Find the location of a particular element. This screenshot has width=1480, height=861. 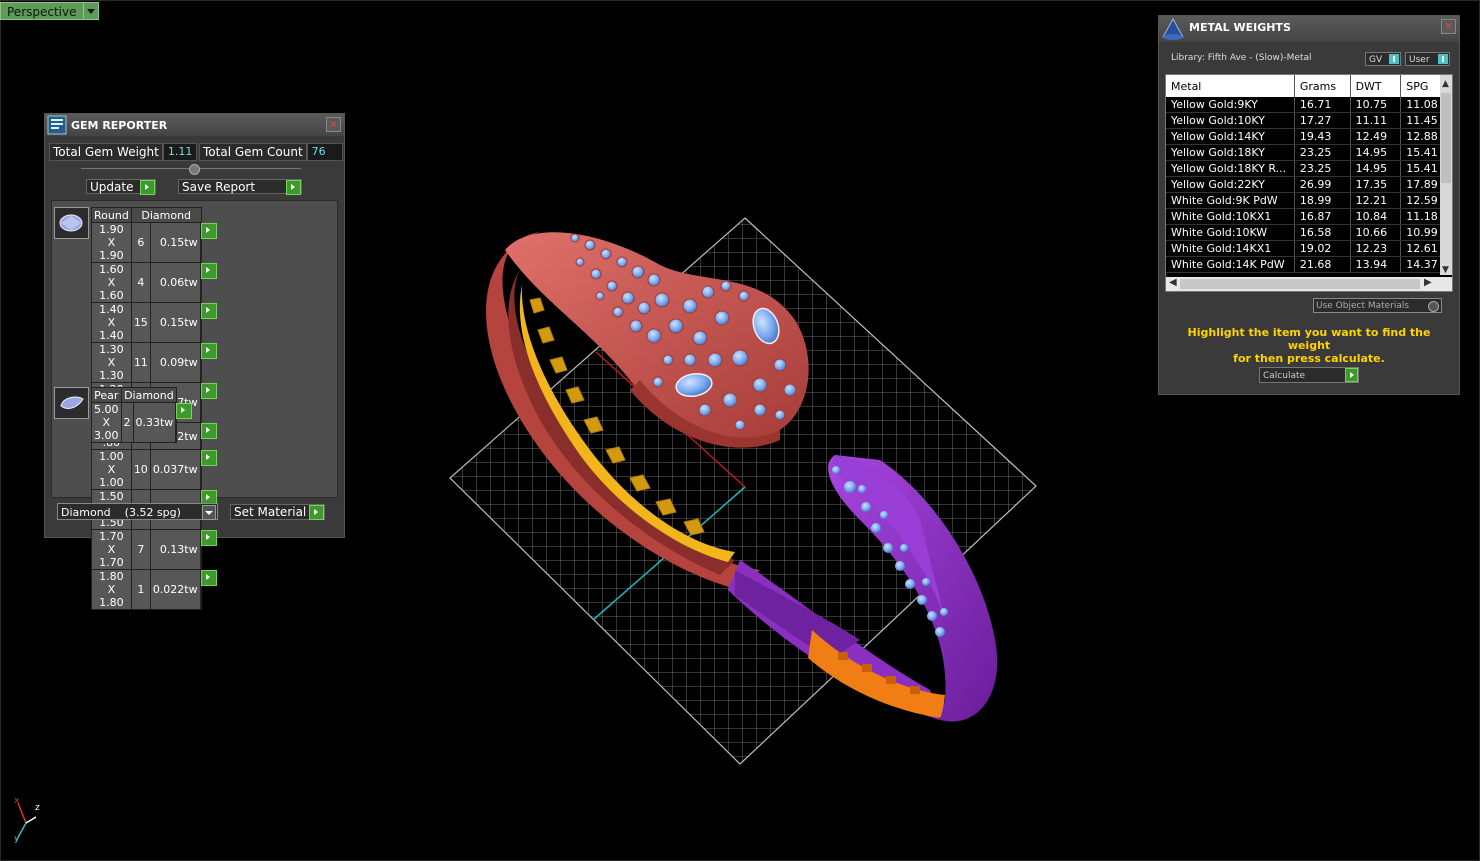

gem-row: 1.70 X 1.70 7 0.13tw is located at coordinates (154, 549).